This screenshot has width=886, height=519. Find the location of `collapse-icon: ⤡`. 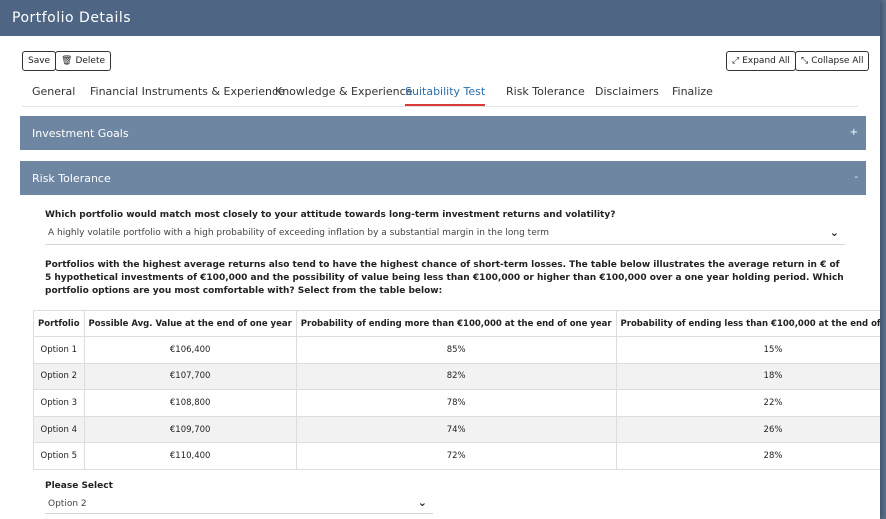

collapse-icon: ⤡ is located at coordinates (805, 61).